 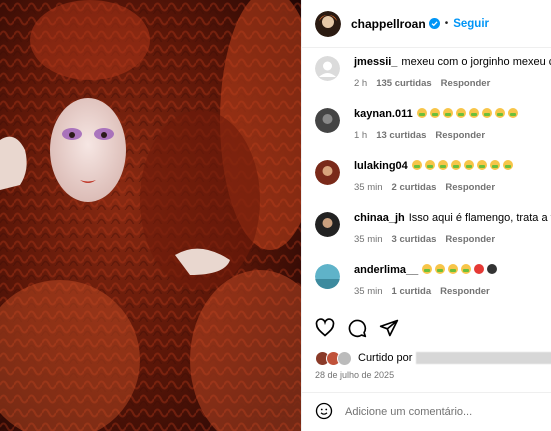 What do you see at coordinates (433, 281) in the screenshot?
I see `comment-item: anderlima__ 35 min 1 curtida Responder` at bounding box center [433, 281].